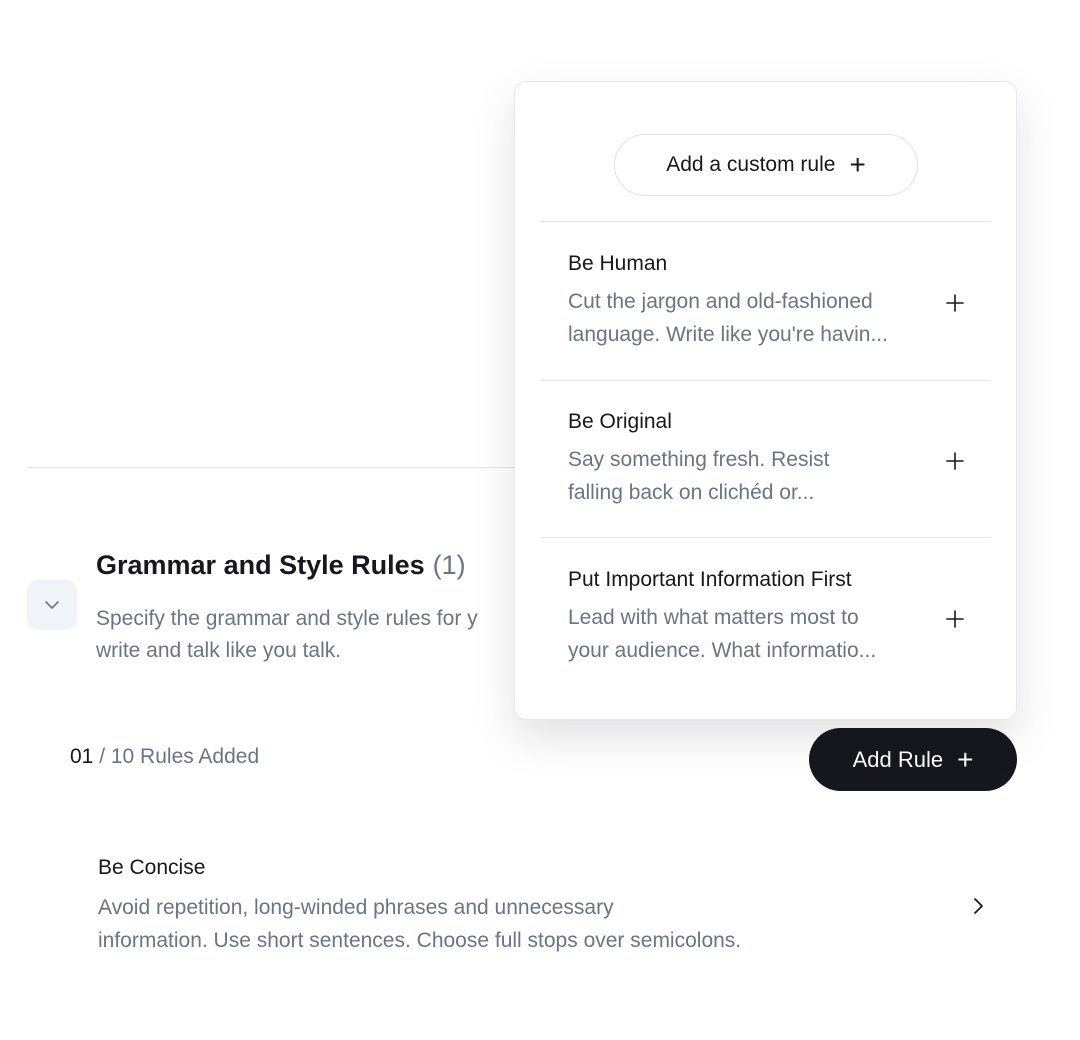 This screenshot has height=1040, width=1080. Describe the element at coordinates (618, 263) in the screenshot. I see `dropdown-rule-title: Be Human` at that location.